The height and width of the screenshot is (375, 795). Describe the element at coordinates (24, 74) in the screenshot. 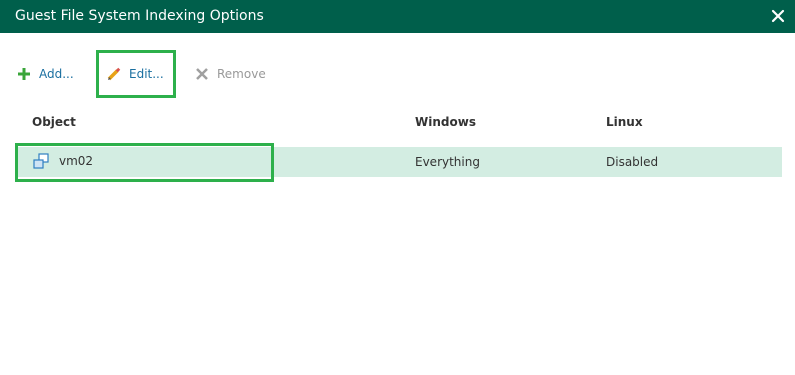

I see `plus-icon` at that location.